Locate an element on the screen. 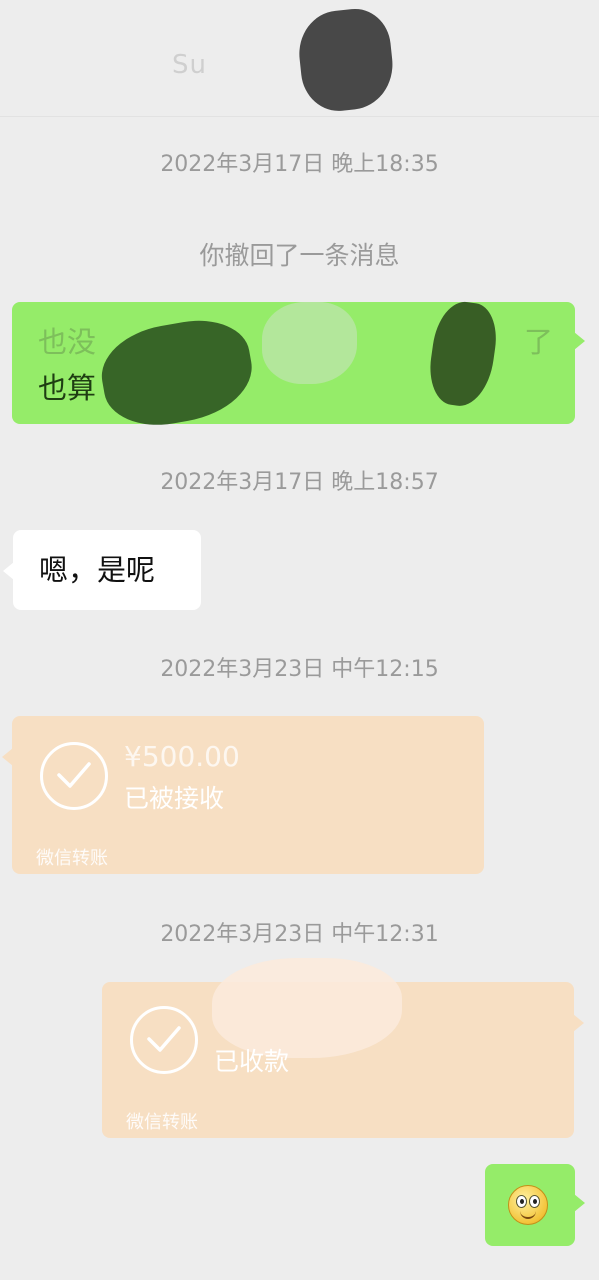  contact-name: Su is located at coordinates (189, 65).